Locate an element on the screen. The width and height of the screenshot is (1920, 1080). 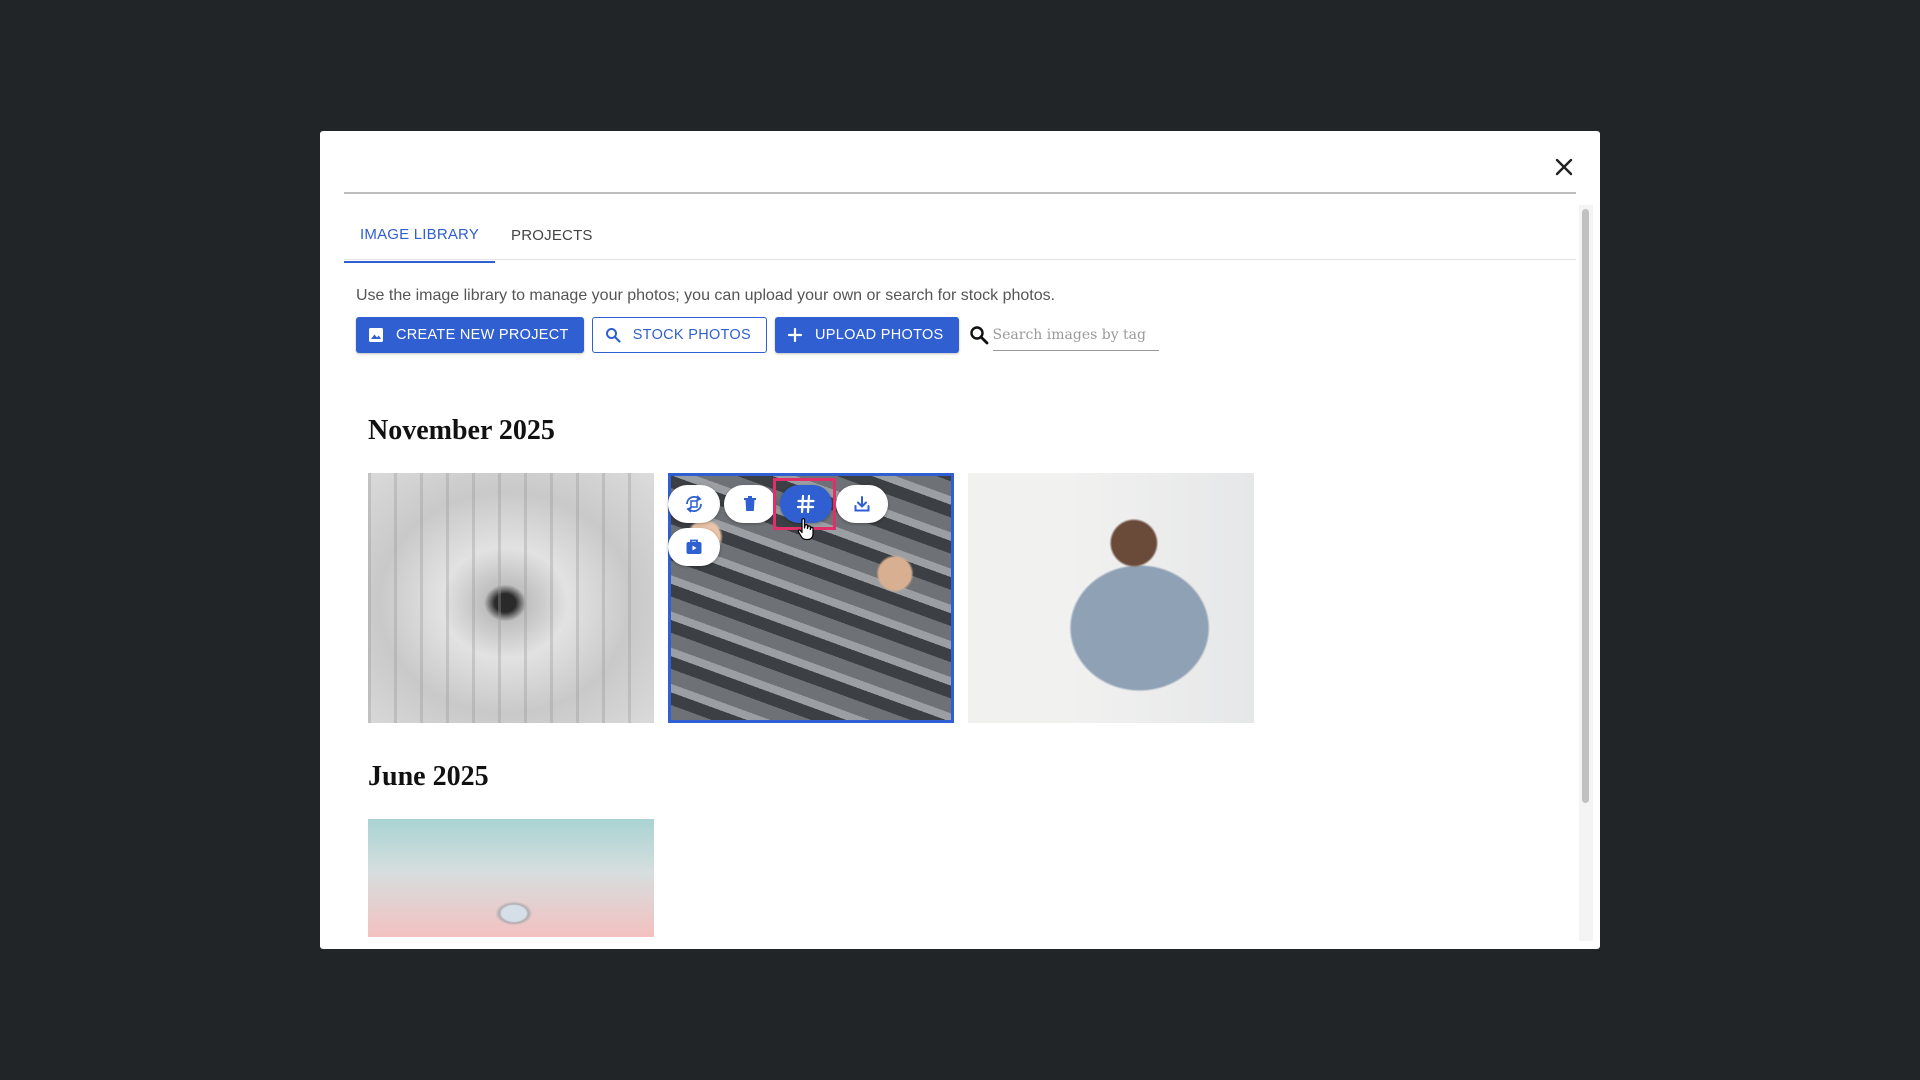
upload-photos-button: UPLOAD PHOTOS is located at coordinates (867, 335).